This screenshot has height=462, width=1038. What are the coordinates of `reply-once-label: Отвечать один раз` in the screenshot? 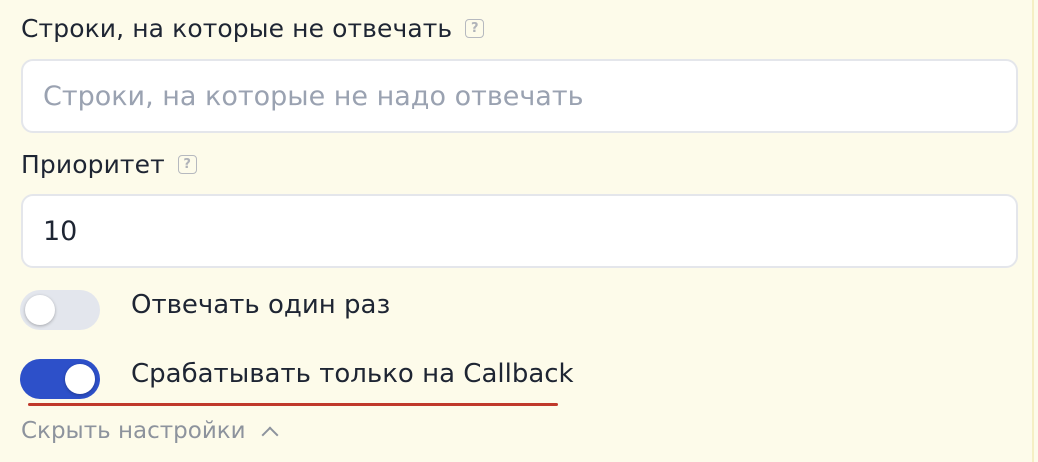 It's located at (261, 305).